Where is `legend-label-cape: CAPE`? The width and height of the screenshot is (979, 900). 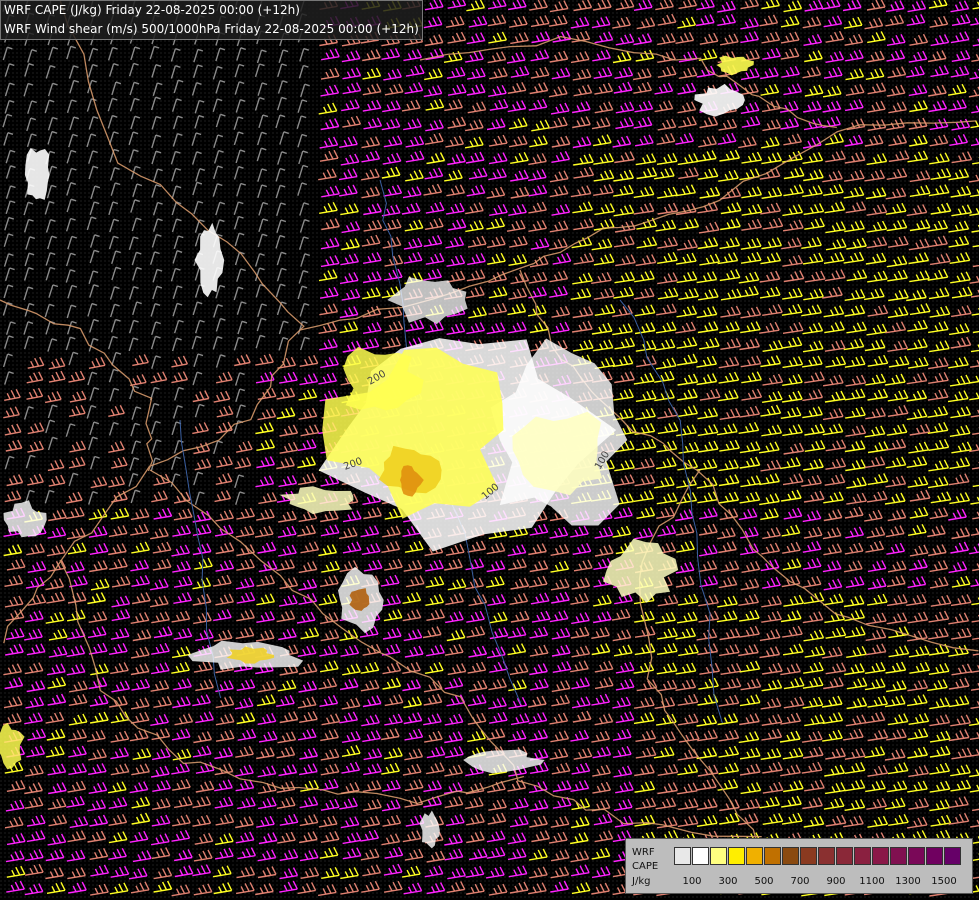
legend-label-cape: CAPE is located at coordinates (645, 866).